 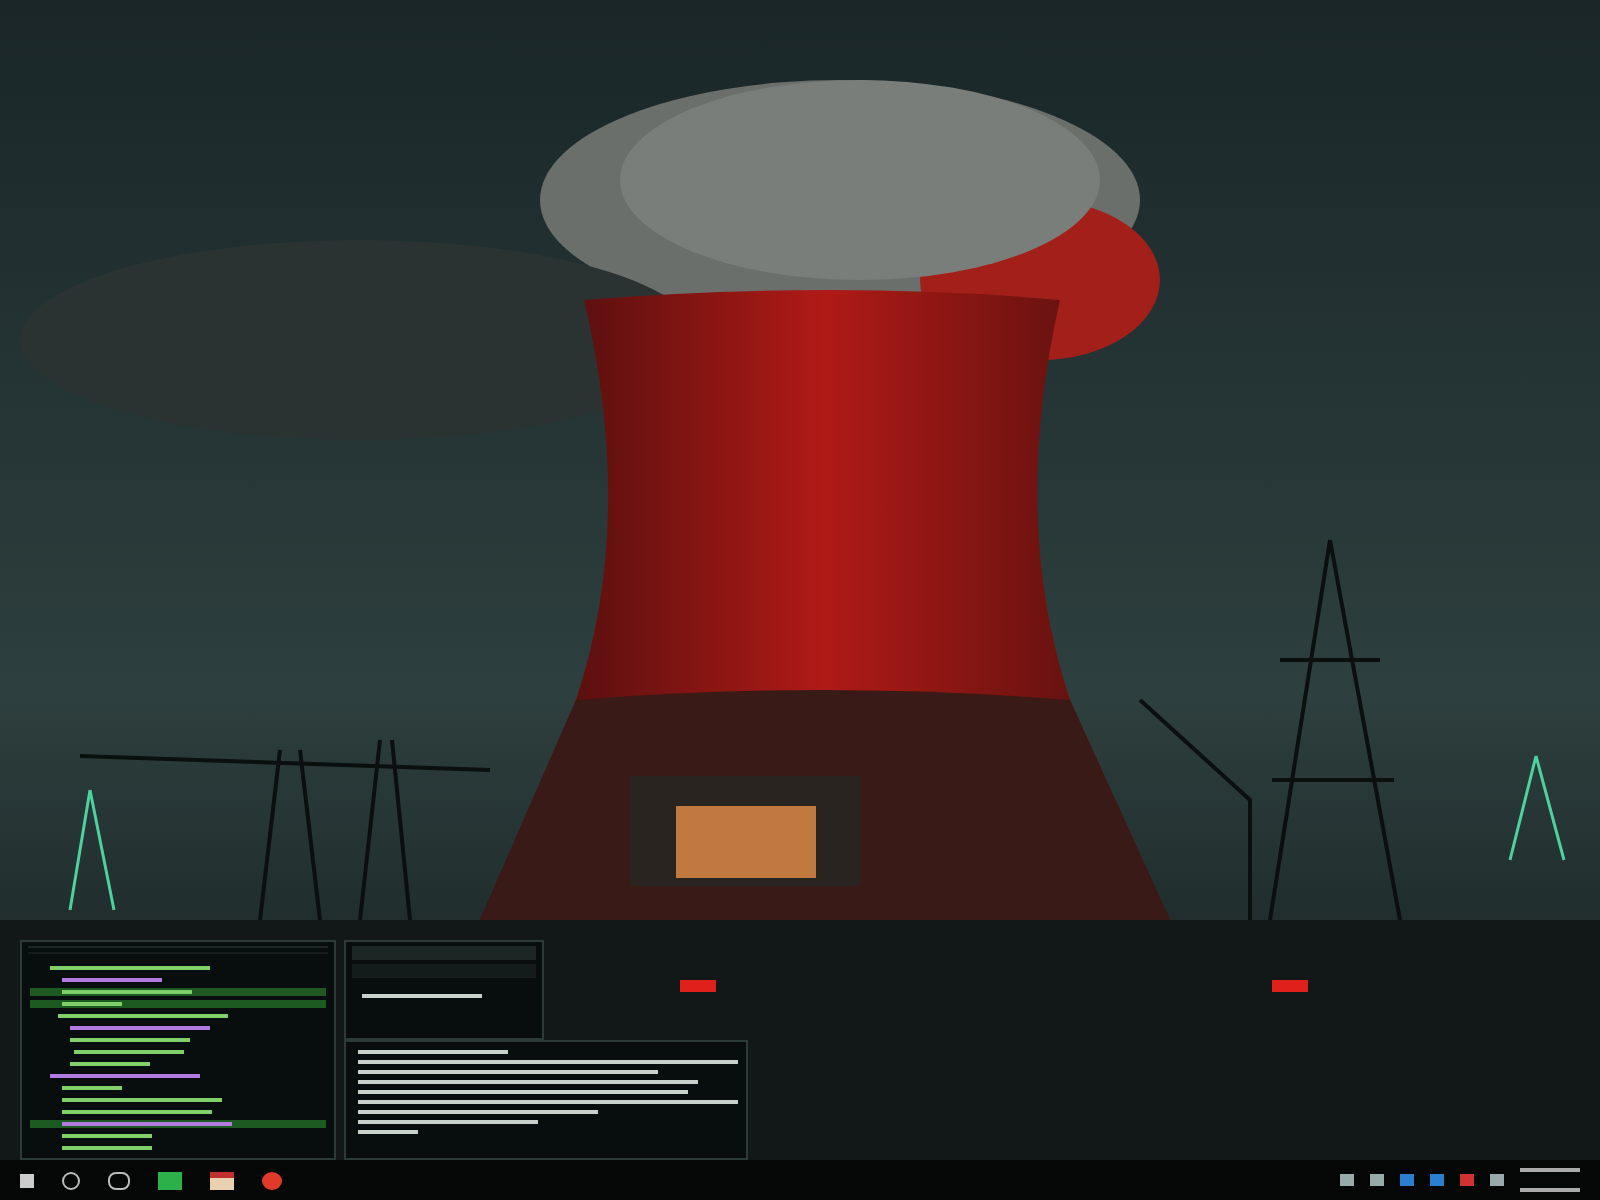 I want to click on circle-icon, so click(x=71, y=1180).